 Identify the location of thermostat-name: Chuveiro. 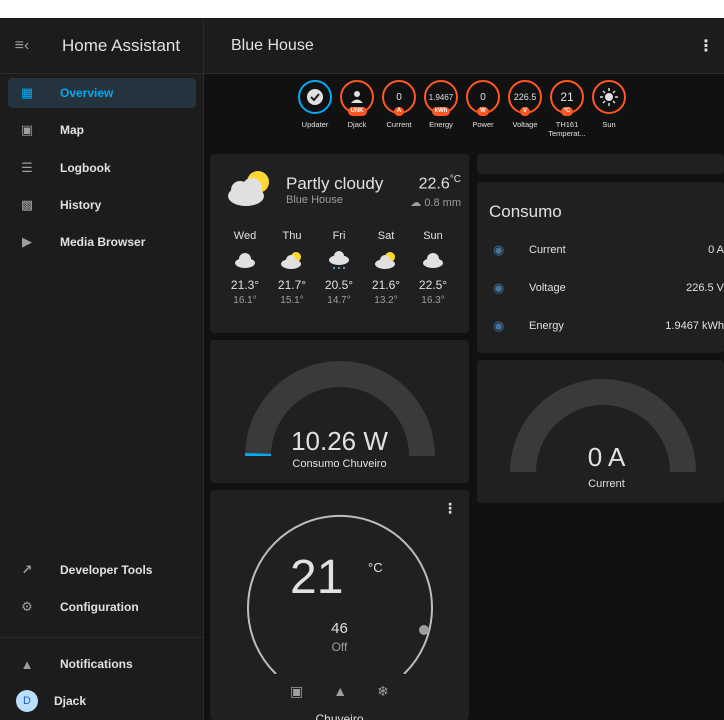
(339, 716).